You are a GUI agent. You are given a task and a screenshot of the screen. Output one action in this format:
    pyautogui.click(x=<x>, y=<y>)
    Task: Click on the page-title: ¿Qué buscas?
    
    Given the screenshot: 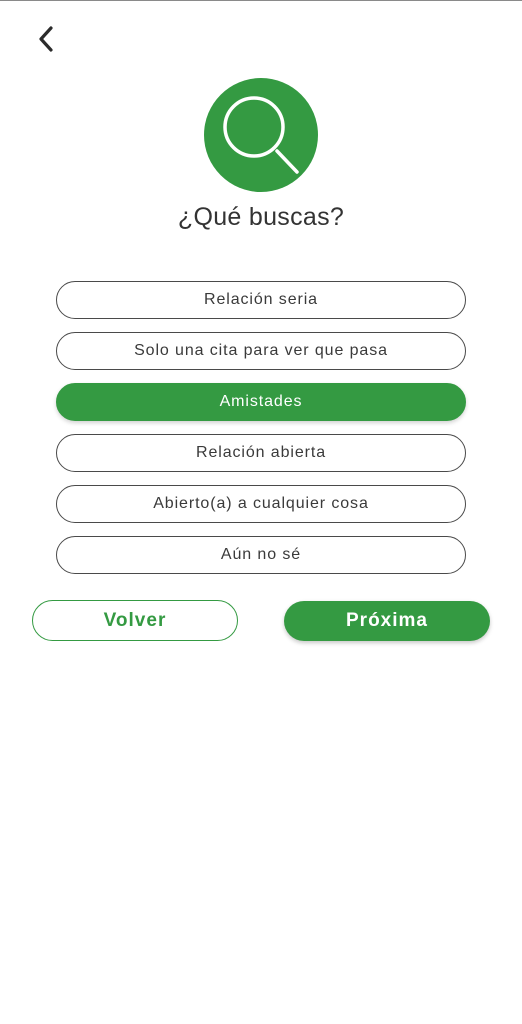 What is the action you would take?
    pyautogui.click(x=261, y=217)
    